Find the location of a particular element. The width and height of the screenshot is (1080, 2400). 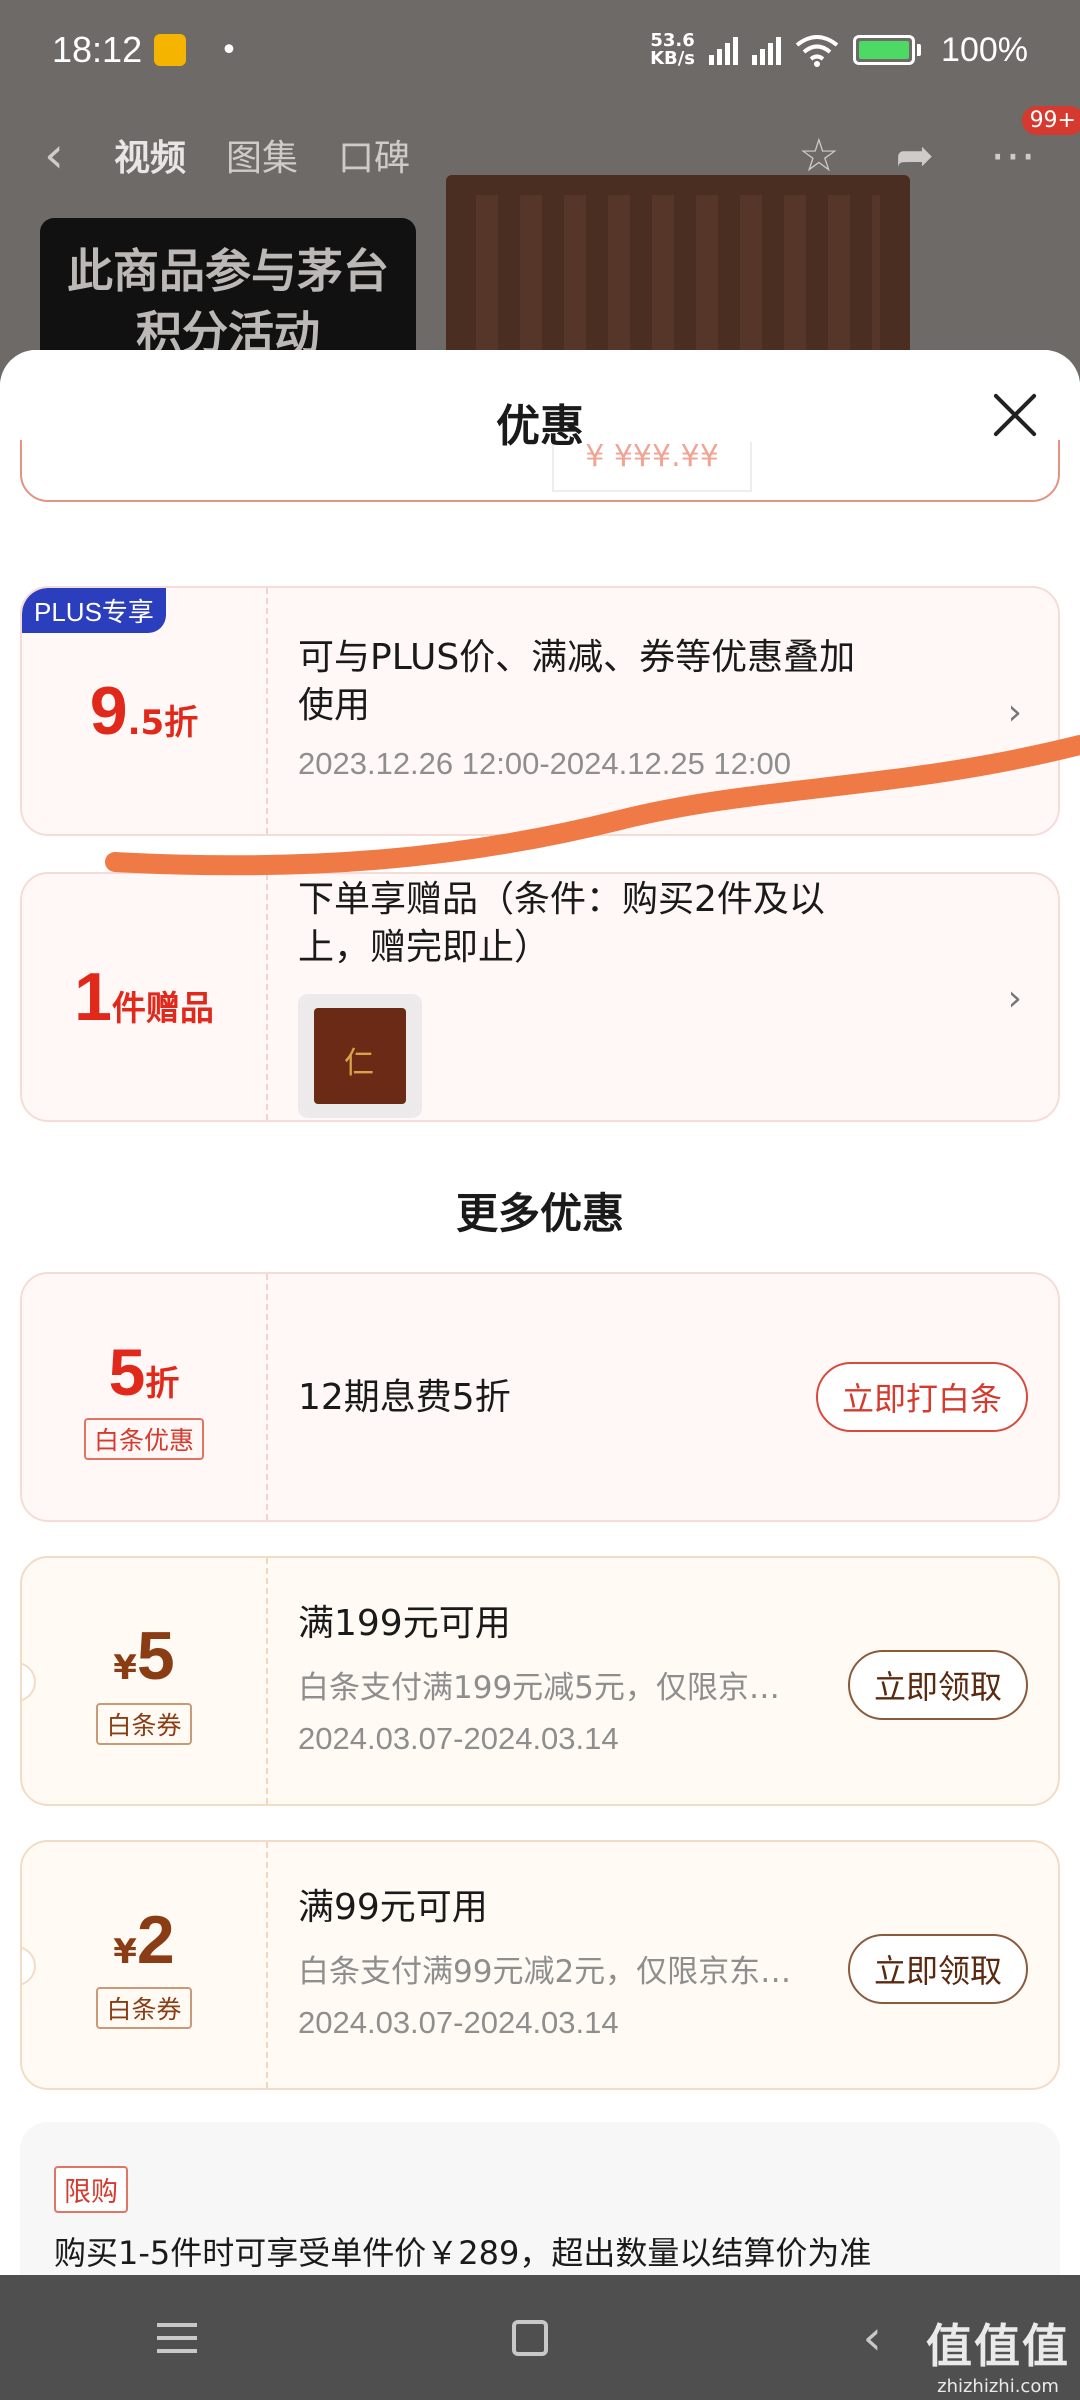

coupon-title: 满99元可用 is located at coordinates (393, 1907).